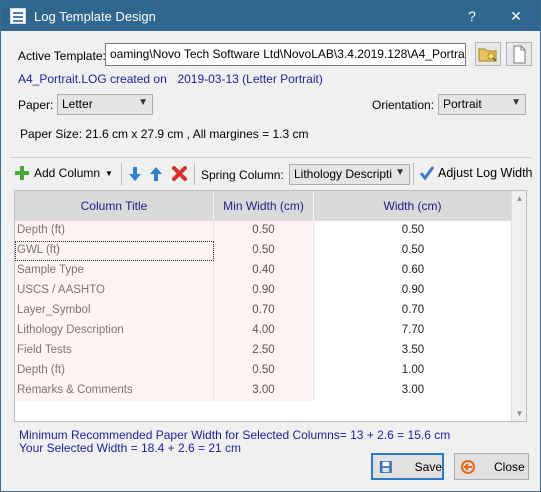  What do you see at coordinates (427, 173) in the screenshot?
I see `checkmark-icon` at bounding box center [427, 173].